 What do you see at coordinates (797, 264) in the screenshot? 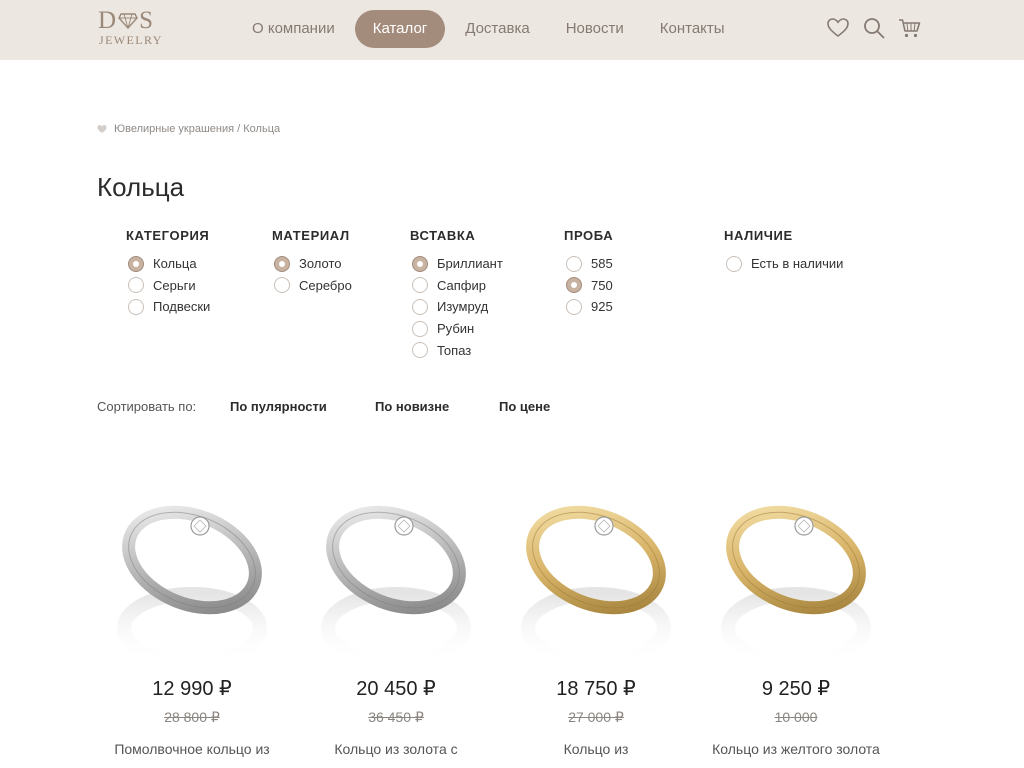
I see `filter-option-label: Есть в наличии` at bounding box center [797, 264].